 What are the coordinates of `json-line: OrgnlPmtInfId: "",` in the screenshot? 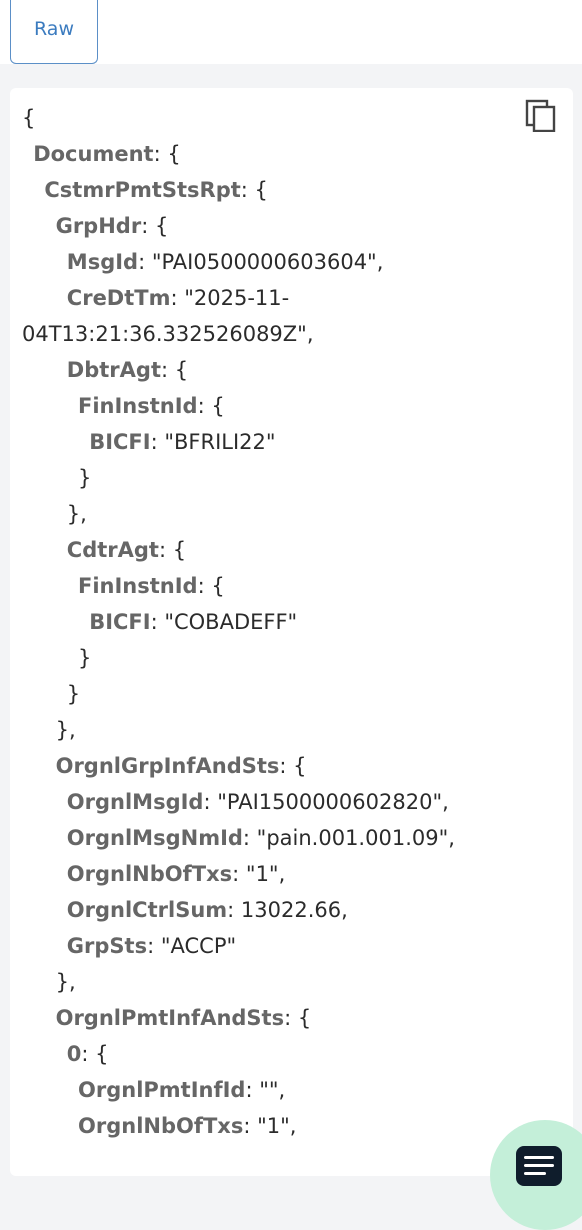 It's located at (181, 1090).